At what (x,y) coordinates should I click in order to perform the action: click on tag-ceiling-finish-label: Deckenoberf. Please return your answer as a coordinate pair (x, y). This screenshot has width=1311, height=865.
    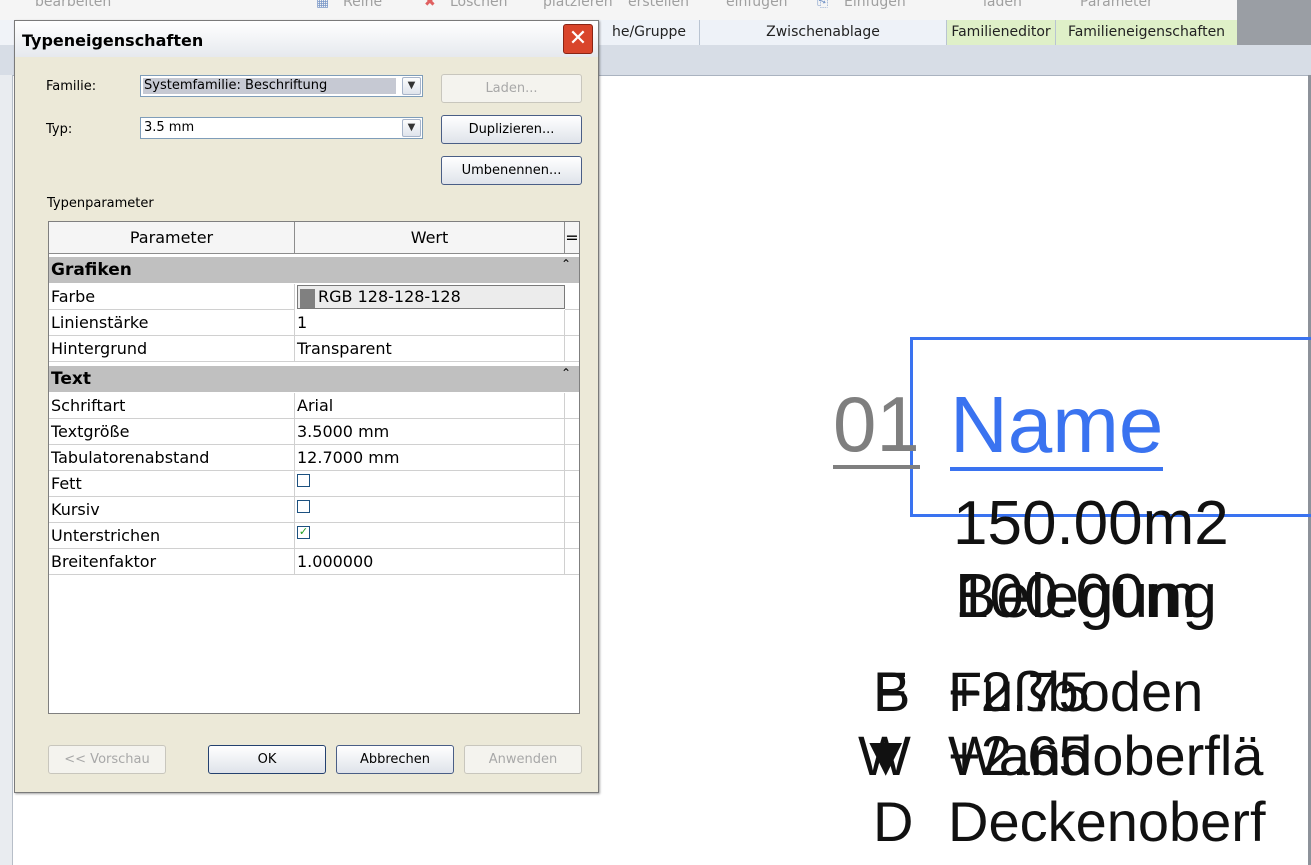
    Looking at the image, I should click on (1107, 822).